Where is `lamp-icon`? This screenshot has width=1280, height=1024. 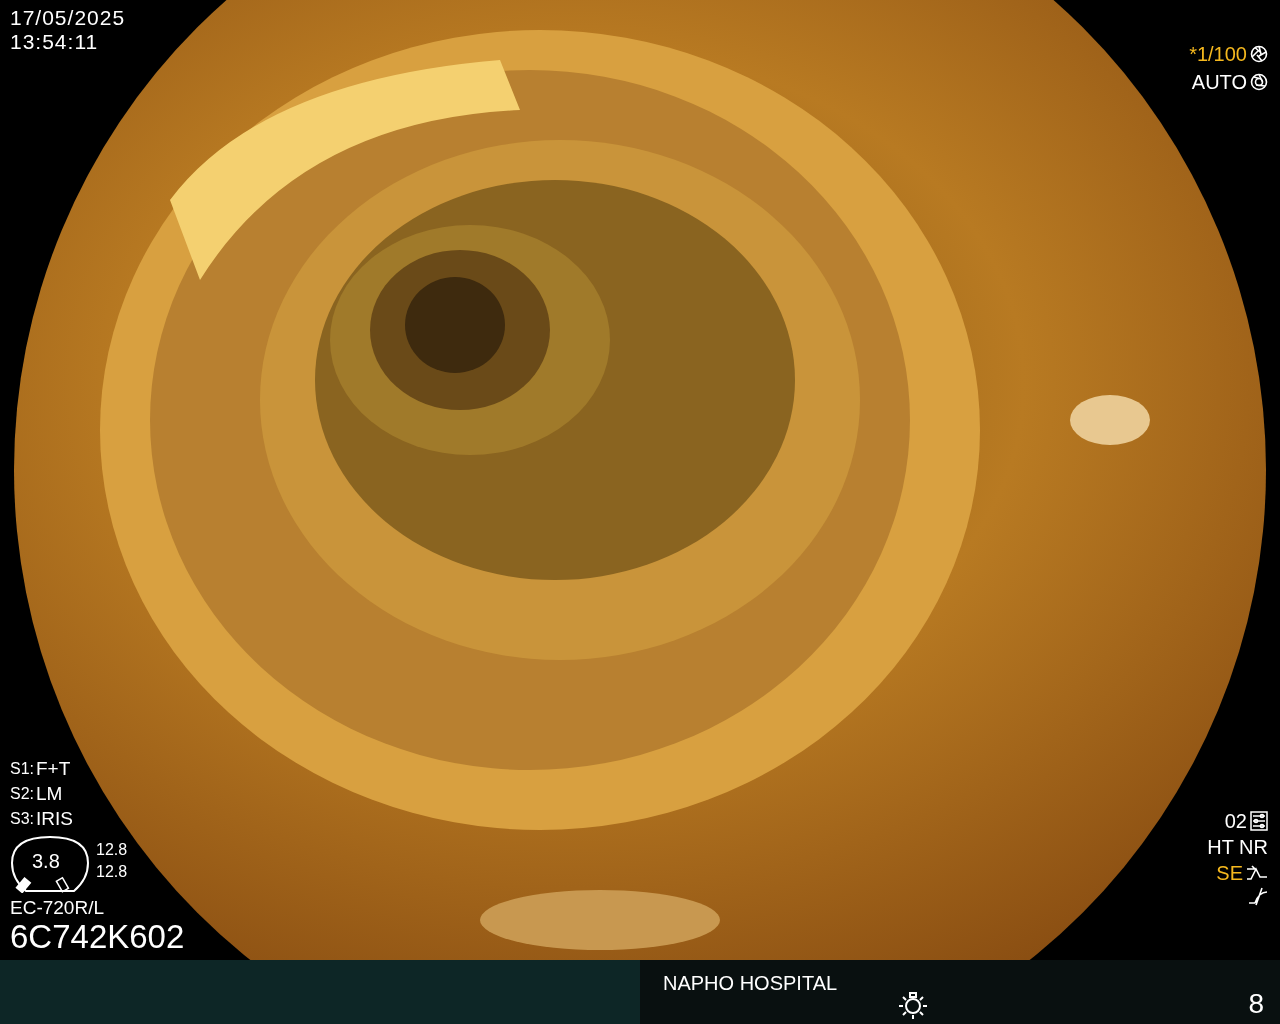 lamp-icon is located at coordinates (913, 1006).